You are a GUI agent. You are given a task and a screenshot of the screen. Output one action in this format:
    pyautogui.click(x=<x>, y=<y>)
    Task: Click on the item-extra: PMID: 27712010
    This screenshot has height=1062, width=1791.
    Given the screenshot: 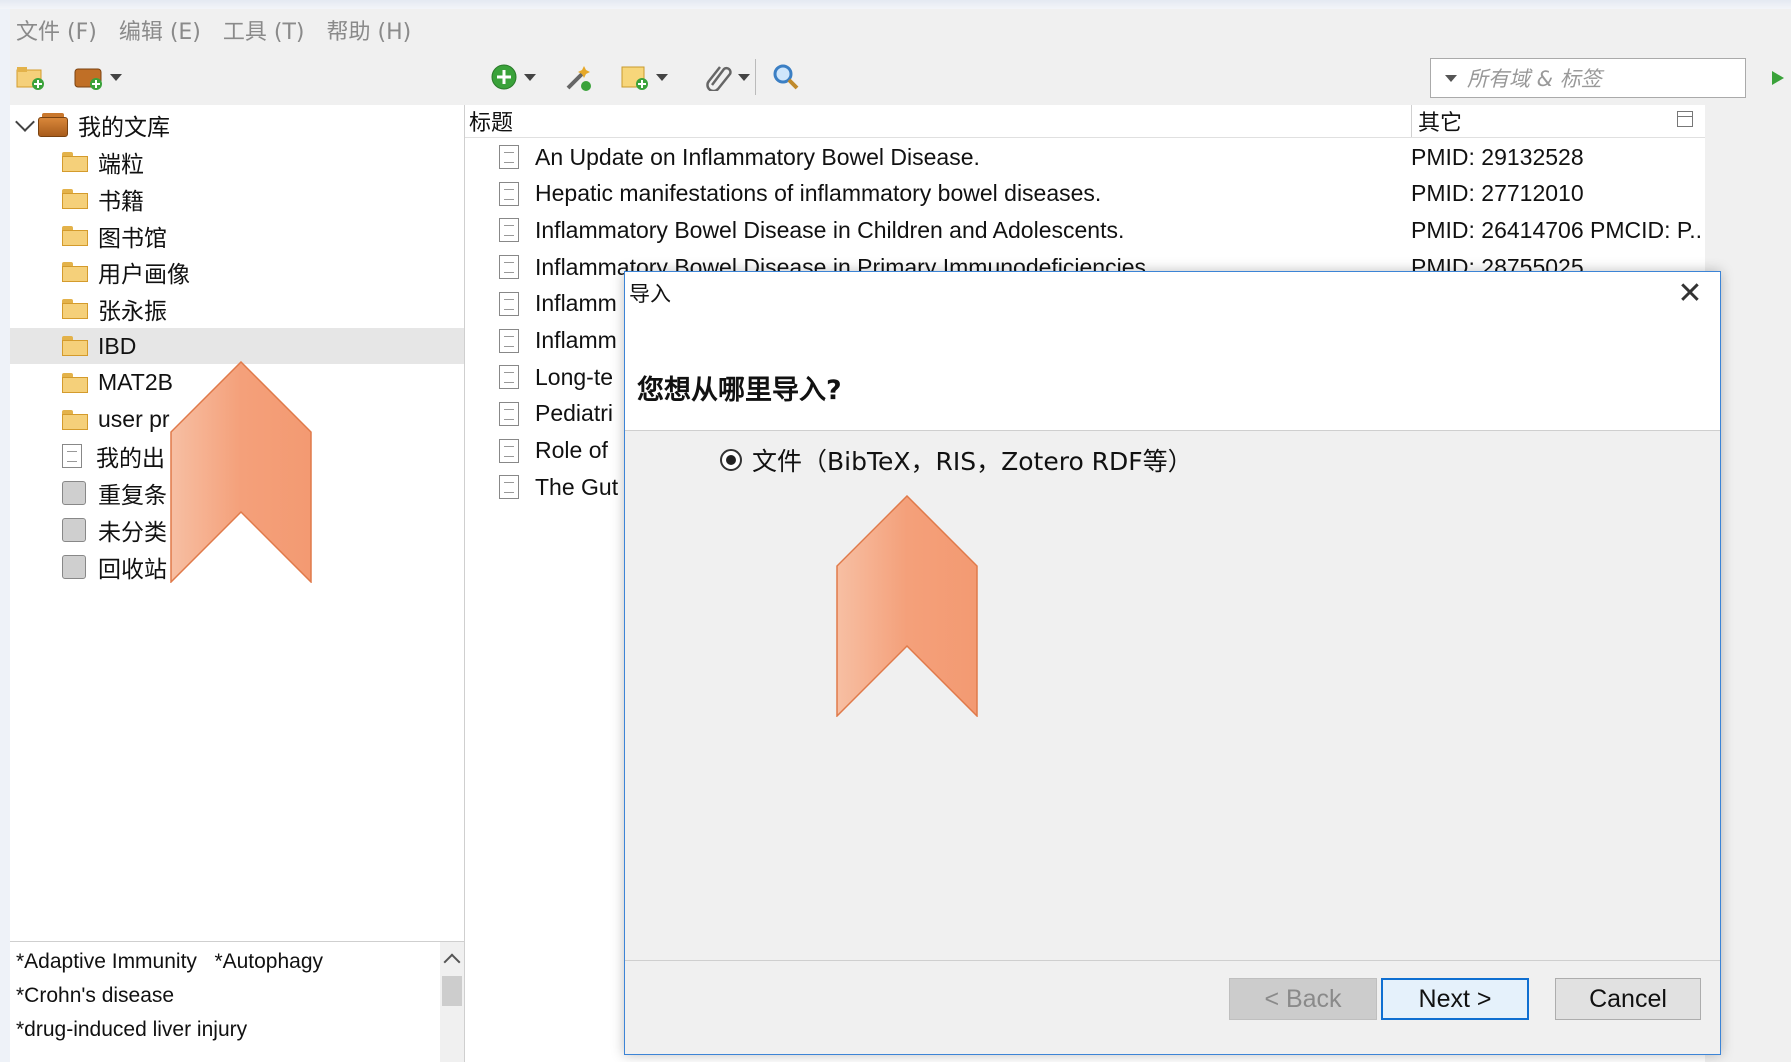 What is the action you would take?
    pyautogui.click(x=1497, y=193)
    